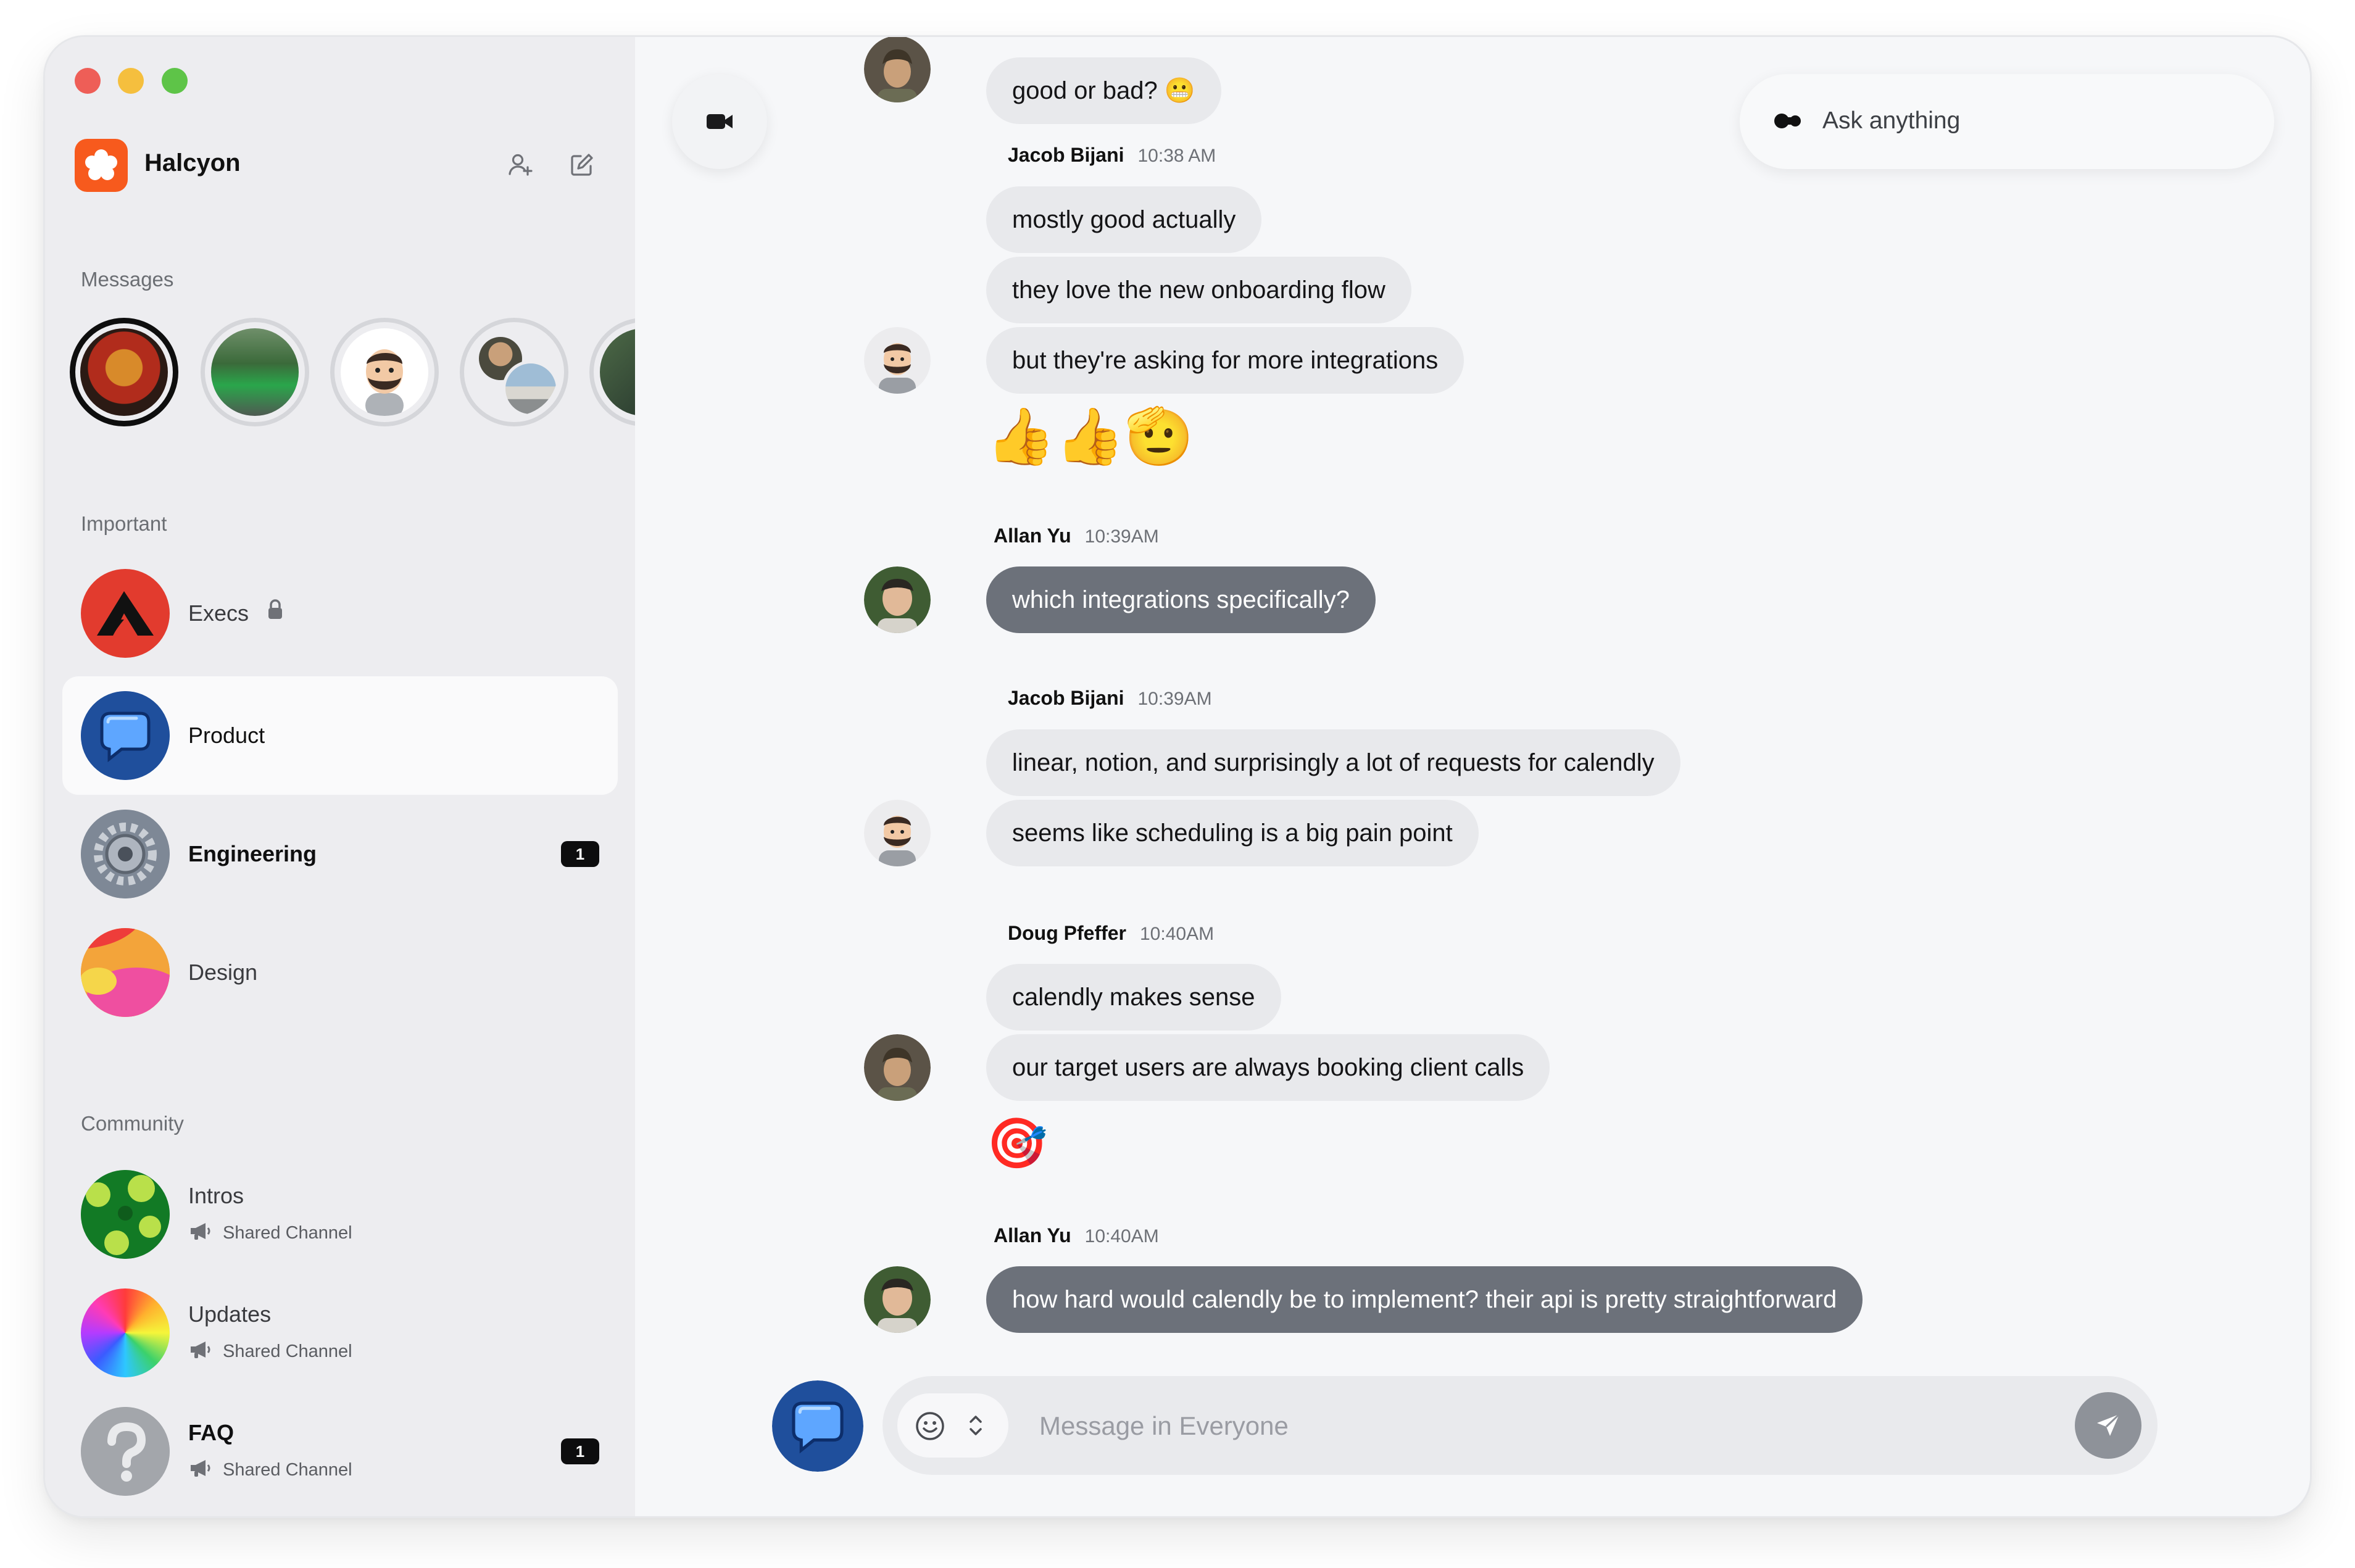 The width and height of the screenshot is (2355, 1568). I want to click on message-bubble: calendly makes sense, so click(1133, 997).